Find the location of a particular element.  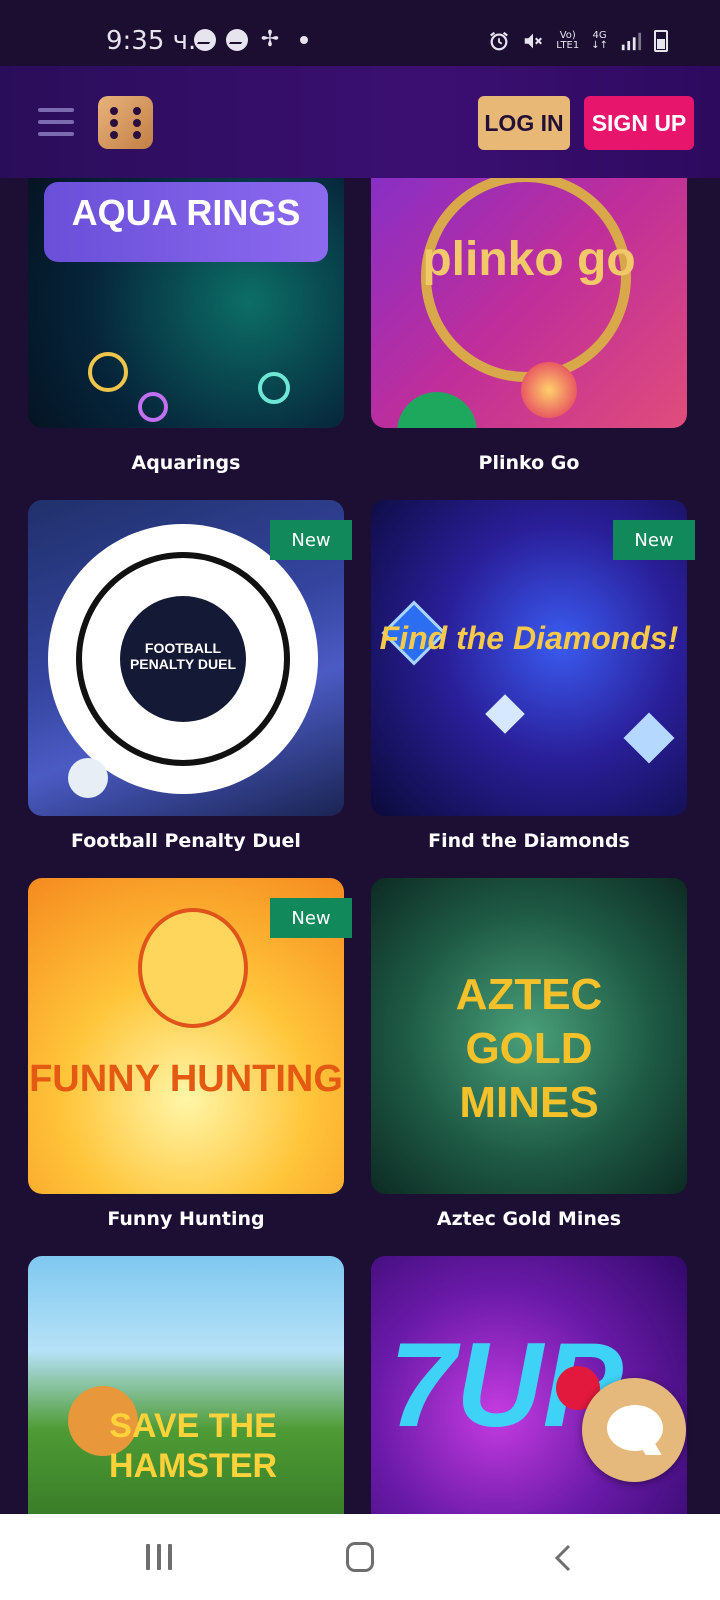

home-icon is located at coordinates (360, 1557).